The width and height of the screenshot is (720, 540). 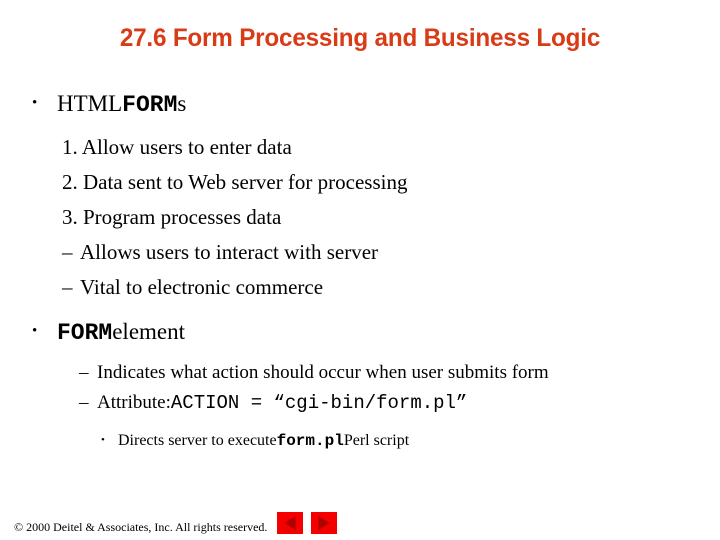 I want to click on dash-item-attribute-action: – Attribute: ACTION = “cgi-bin/form.pl”, so click(x=360, y=403).